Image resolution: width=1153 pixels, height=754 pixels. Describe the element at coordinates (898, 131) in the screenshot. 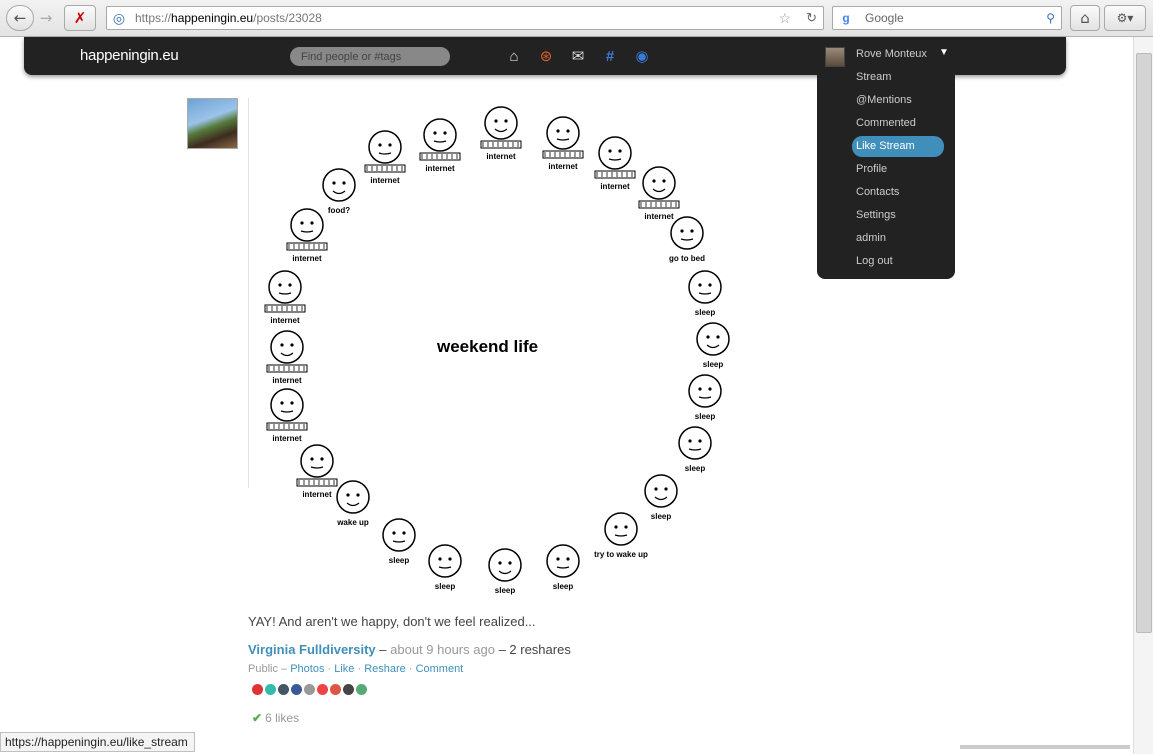

I see `menu-item-commented-posts: Commented Posts` at that location.